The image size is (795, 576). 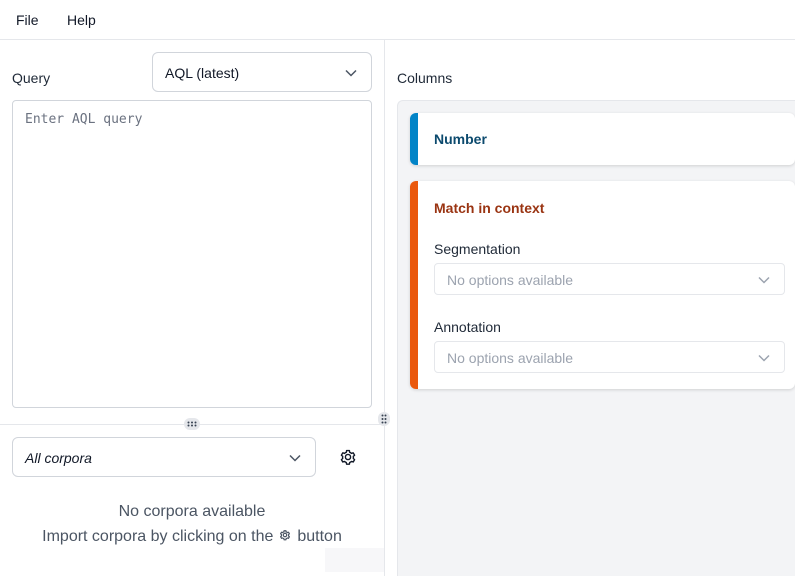 What do you see at coordinates (602, 139) in the screenshot?
I see `column-card-number: Number` at bounding box center [602, 139].